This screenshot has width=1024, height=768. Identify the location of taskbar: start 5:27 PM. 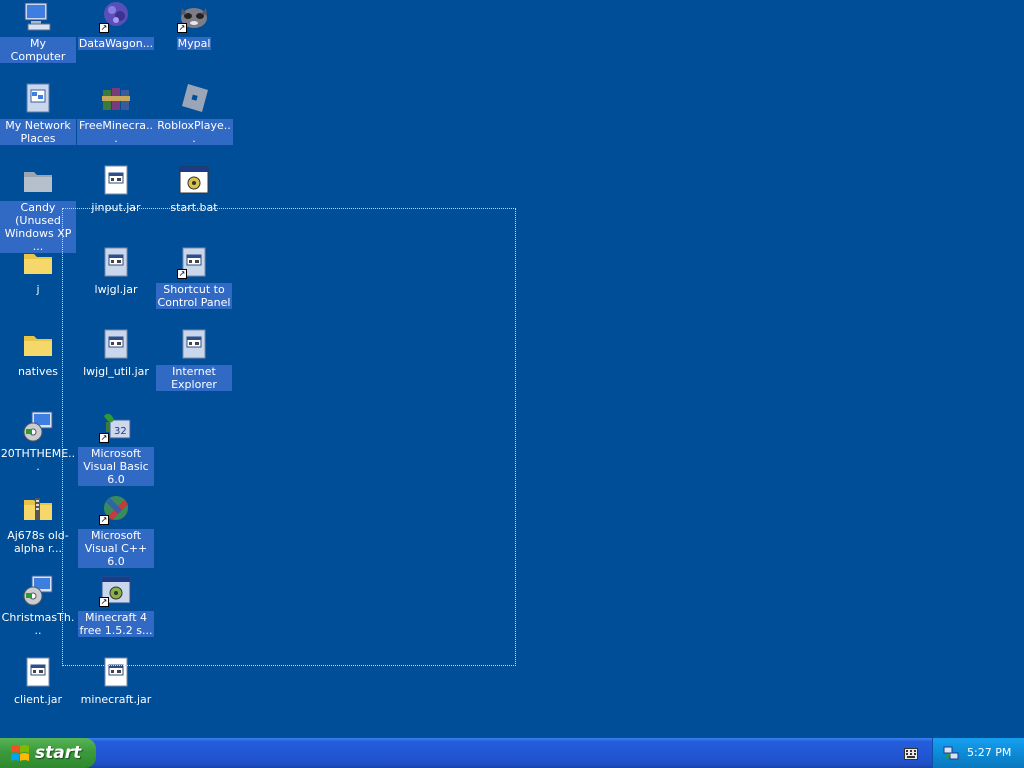
(512, 753).